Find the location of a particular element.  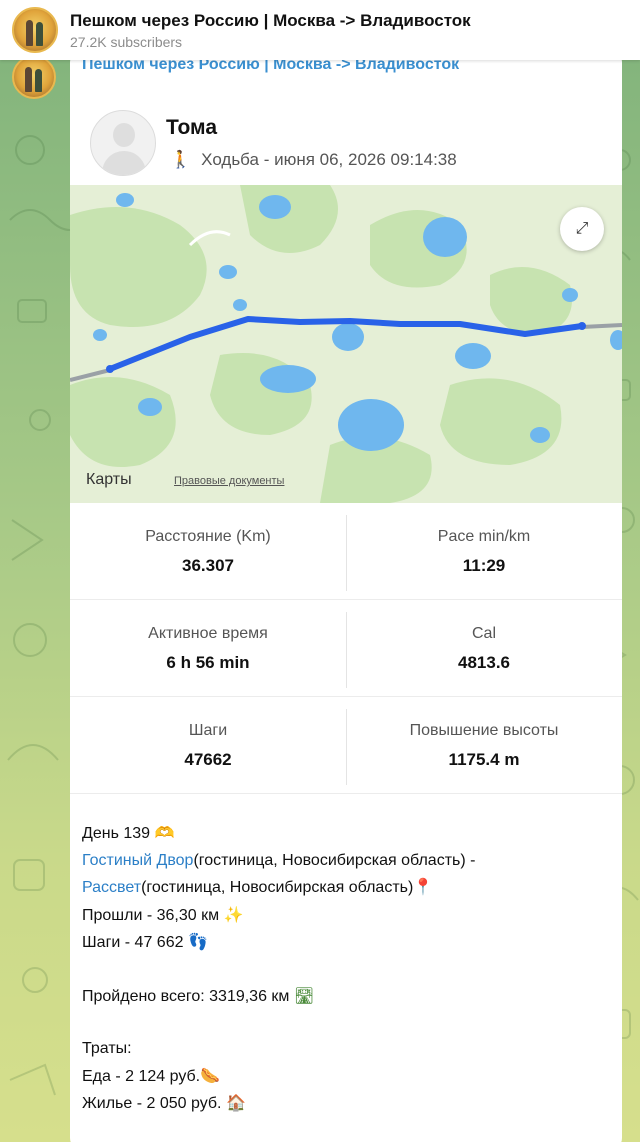

to-link: Рассвет is located at coordinates (111, 887).